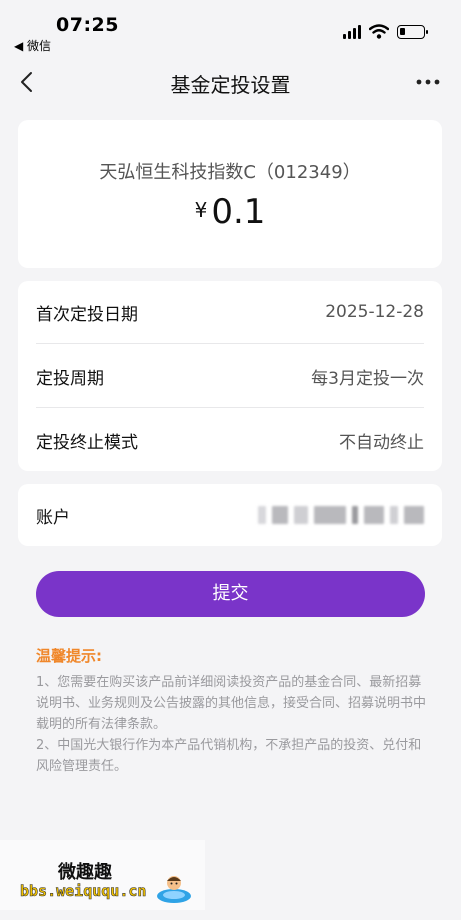 Image resolution: width=461 pixels, height=920 pixels. What do you see at coordinates (87, 25) in the screenshot?
I see `status-time: 07:25` at bounding box center [87, 25].